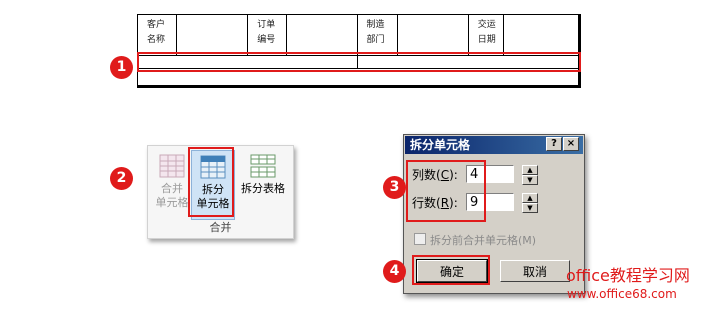 The width and height of the screenshot is (710, 312). What do you see at coordinates (156, 40) in the screenshot?
I see `header-line: 名称` at bounding box center [156, 40].